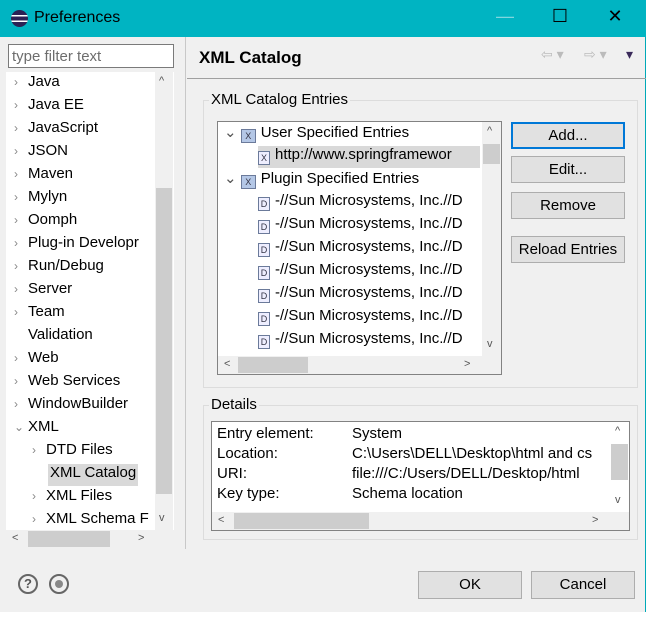 The width and height of the screenshot is (653, 623). What do you see at coordinates (59, 584) in the screenshot?
I see `import-export-icon` at bounding box center [59, 584].